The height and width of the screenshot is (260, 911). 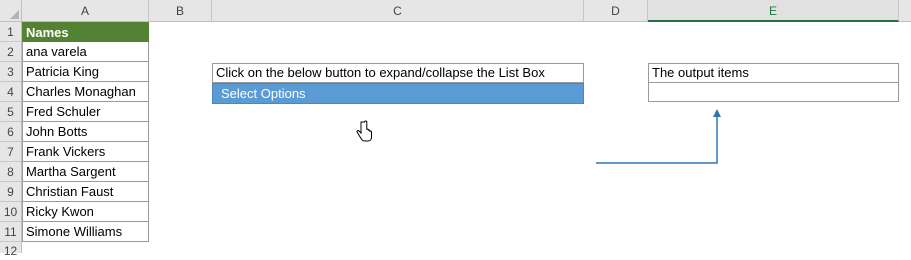 What do you see at coordinates (11, 11) in the screenshot?
I see `select-all-corner` at bounding box center [11, 11].